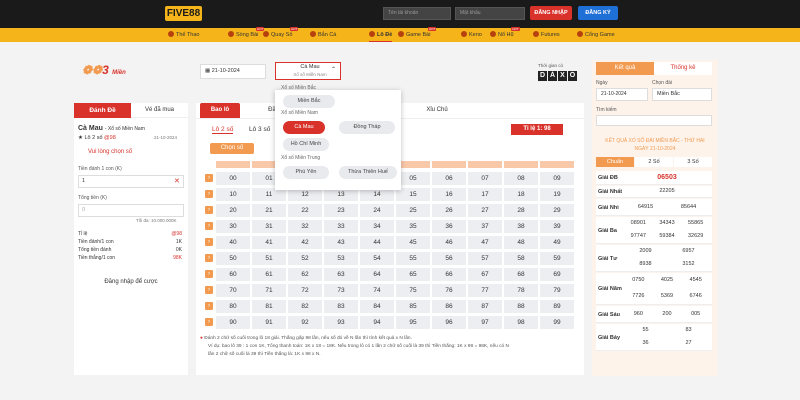 This screenshot has width=800, height=400. What do you see at coordinates (449, 226) in the screenshot?
I see `number-cell: 36` at bounding box center [449, 226].